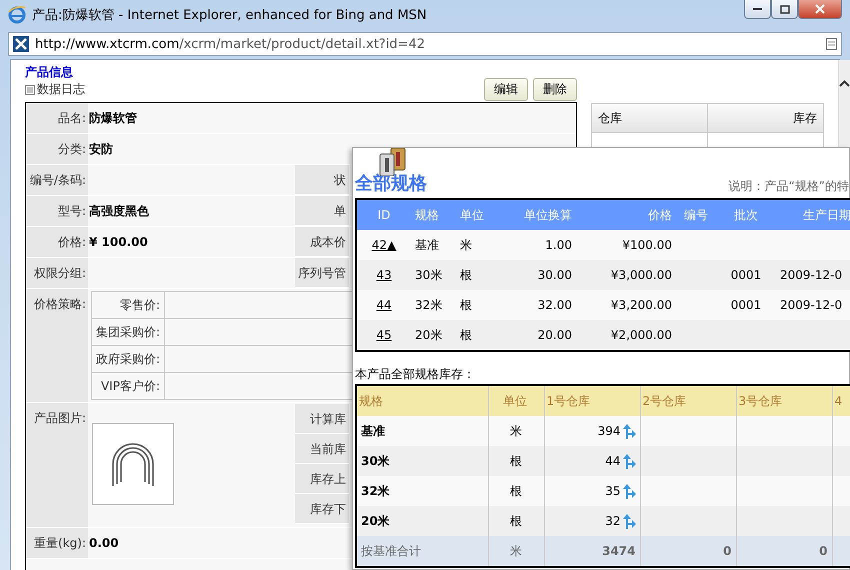 This screenshot has height=570, width=850. I want to click on table-cell: 按基准合计, so click(422, 551).